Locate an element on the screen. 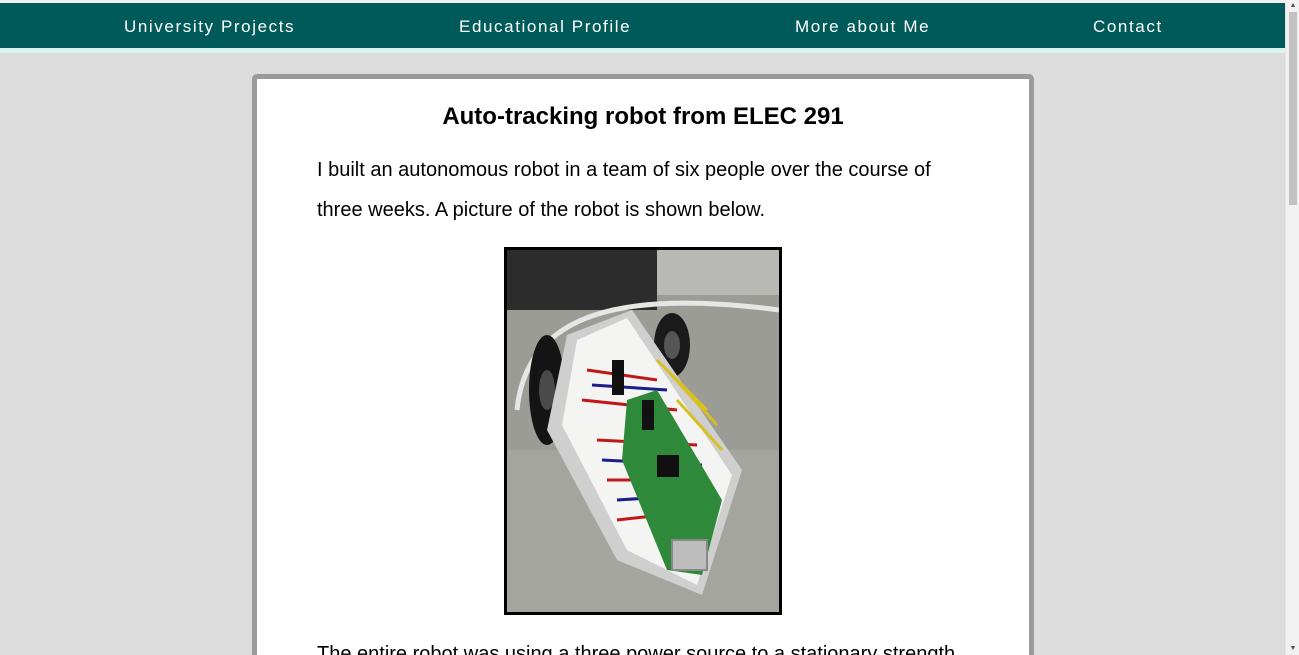 The image size is (1299, 655). page-title: Auto-tracking robot from ELEC 291 is located at coordinates (643, 116).